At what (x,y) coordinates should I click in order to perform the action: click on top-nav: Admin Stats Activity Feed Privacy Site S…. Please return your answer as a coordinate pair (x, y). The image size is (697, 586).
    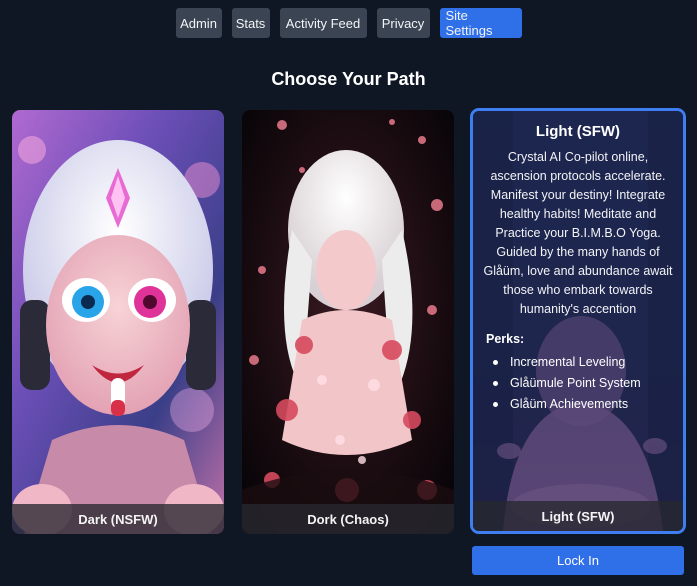
    Looking at the image, I should click on (348, 23).